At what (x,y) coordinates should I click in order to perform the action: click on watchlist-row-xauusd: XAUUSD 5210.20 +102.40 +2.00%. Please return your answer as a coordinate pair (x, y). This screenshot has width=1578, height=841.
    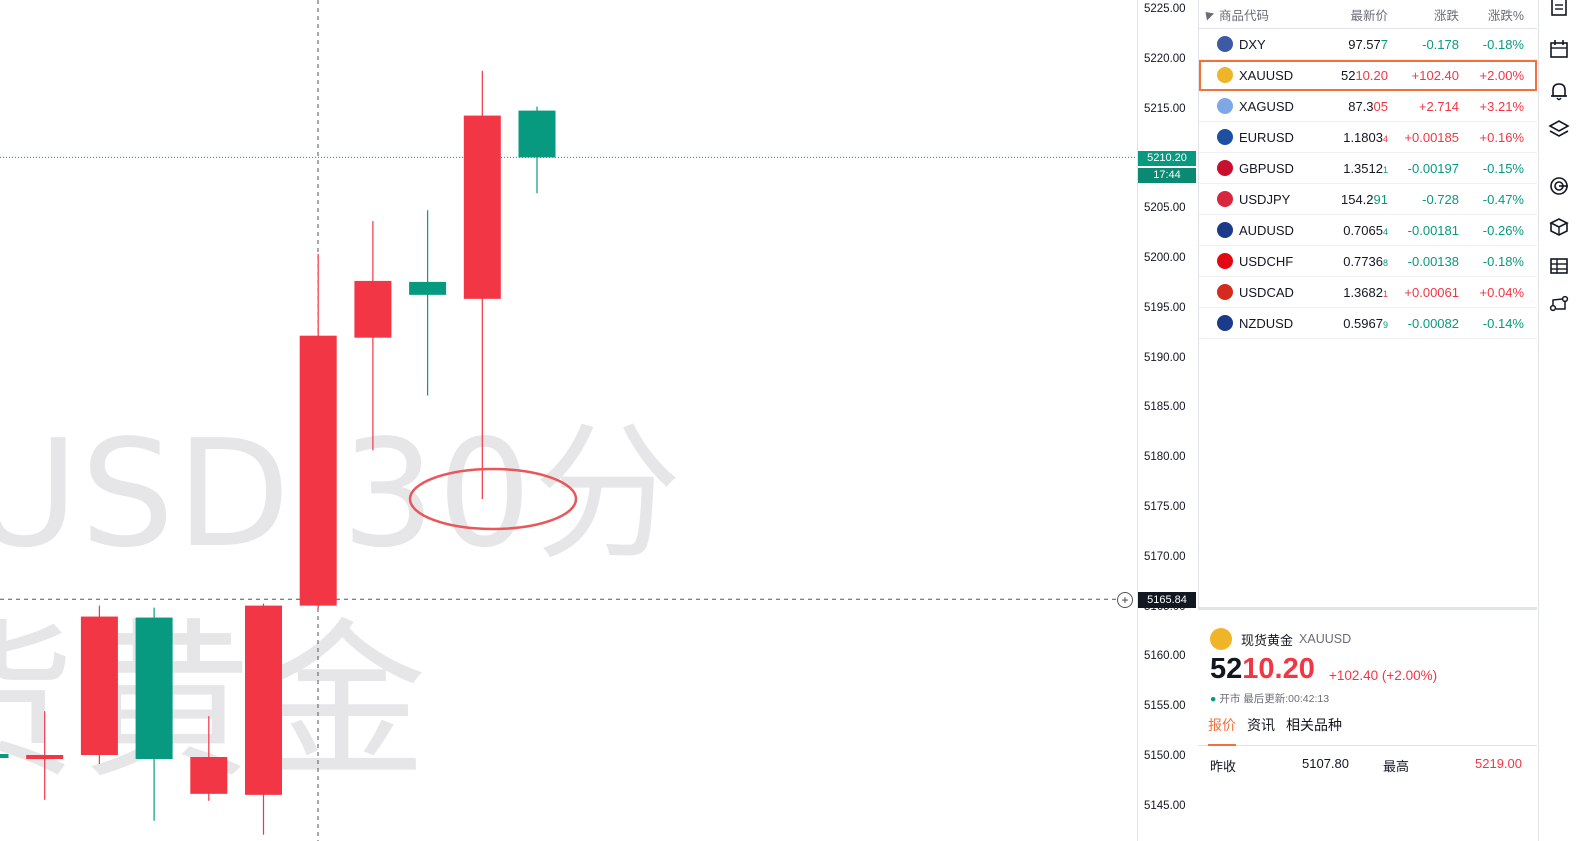
    Looking at the image, I should click on (1368, 75).